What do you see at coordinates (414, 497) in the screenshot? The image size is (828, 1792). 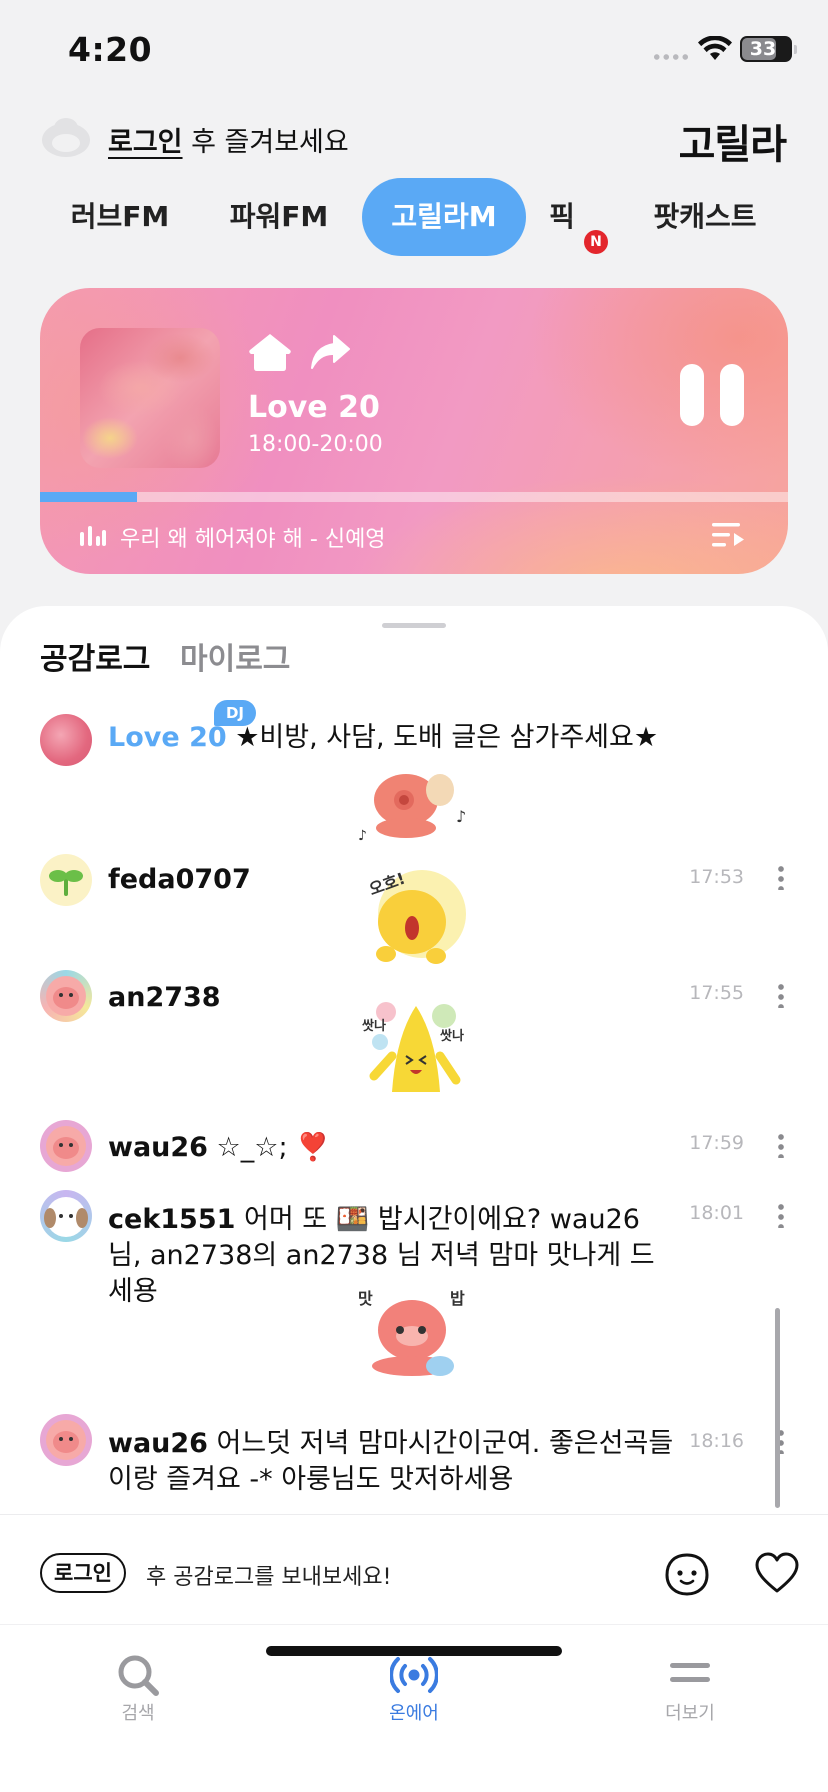 I see `progress-bar` at bounding box center [414, 497].